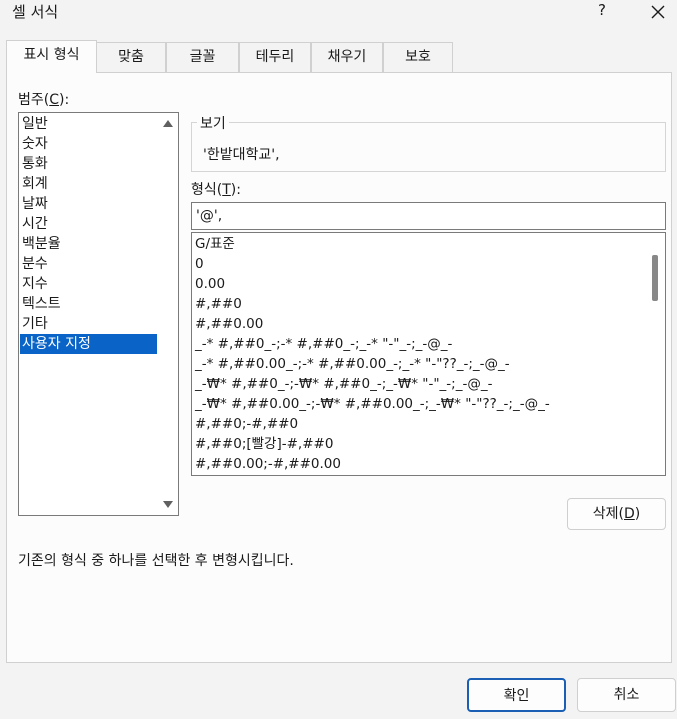  I want to click on format-label: 형식(T):, so click(216, 190).